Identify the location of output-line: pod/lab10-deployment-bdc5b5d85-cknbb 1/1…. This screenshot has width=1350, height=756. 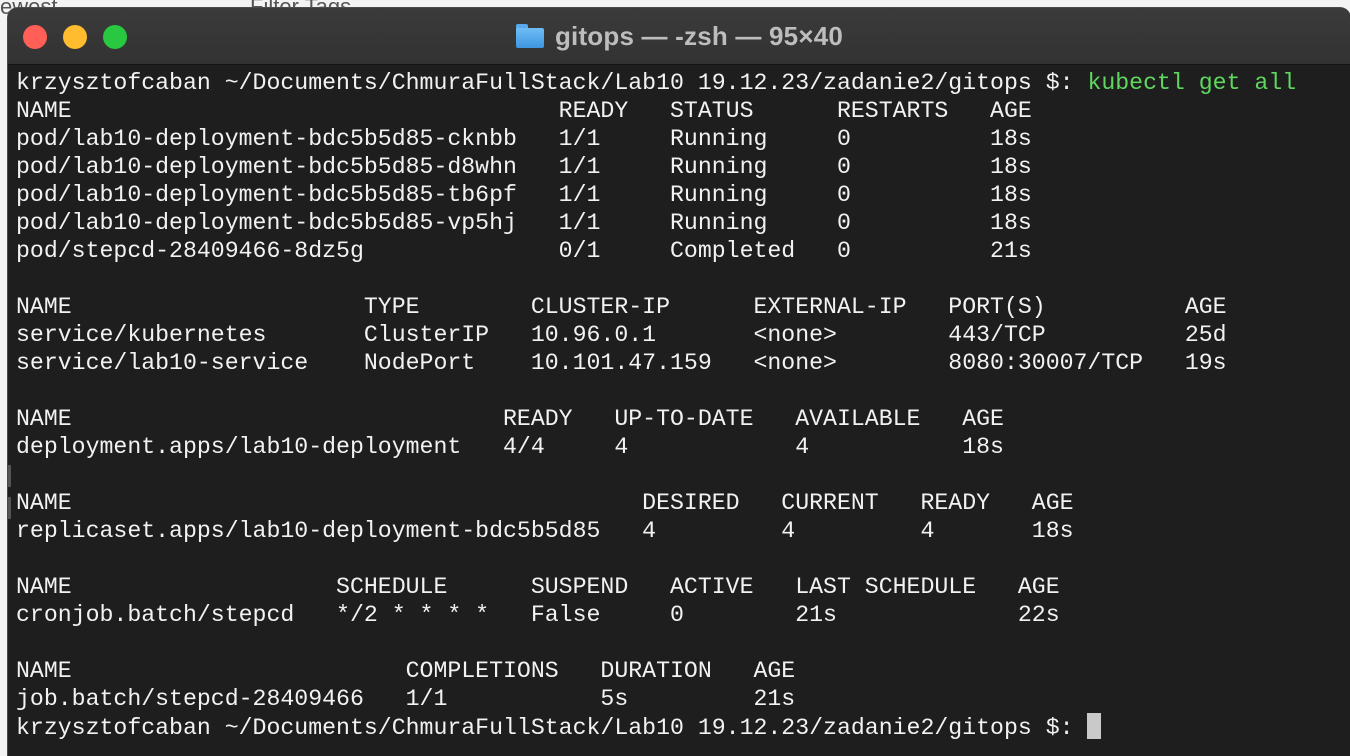
(524, 139).